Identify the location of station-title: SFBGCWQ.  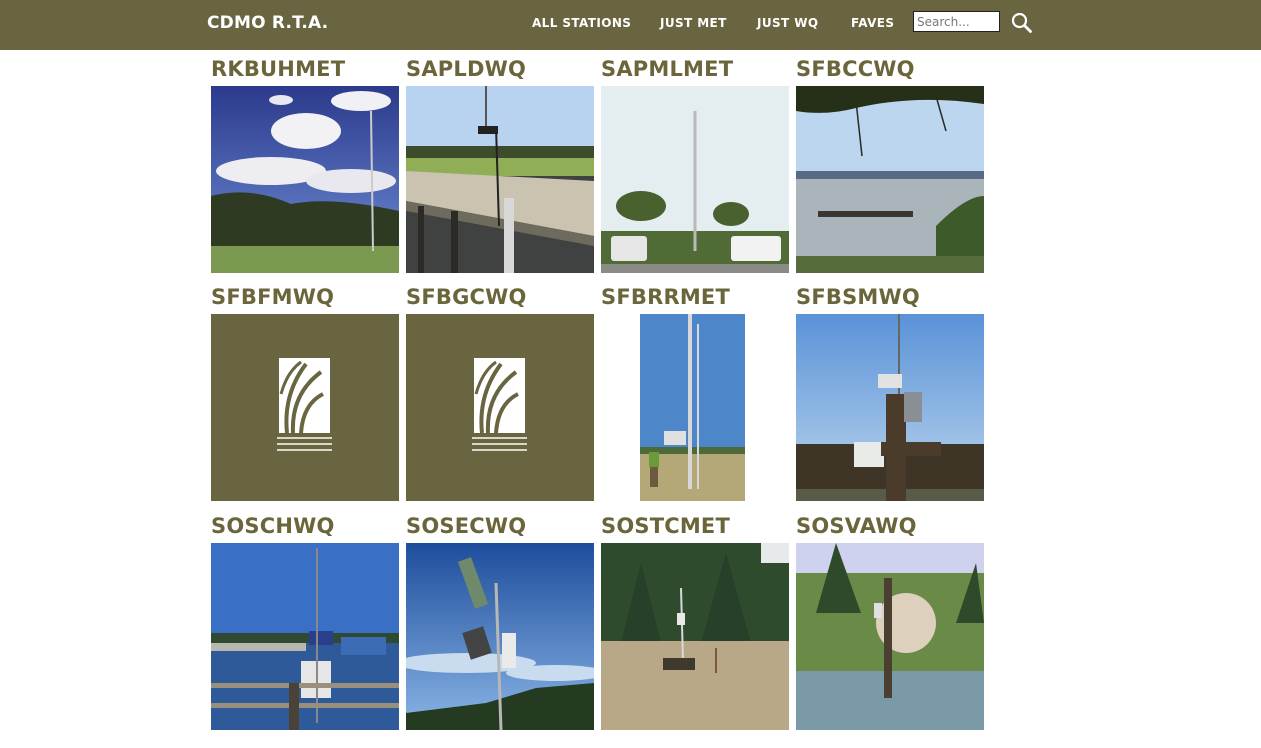
(466, 297).